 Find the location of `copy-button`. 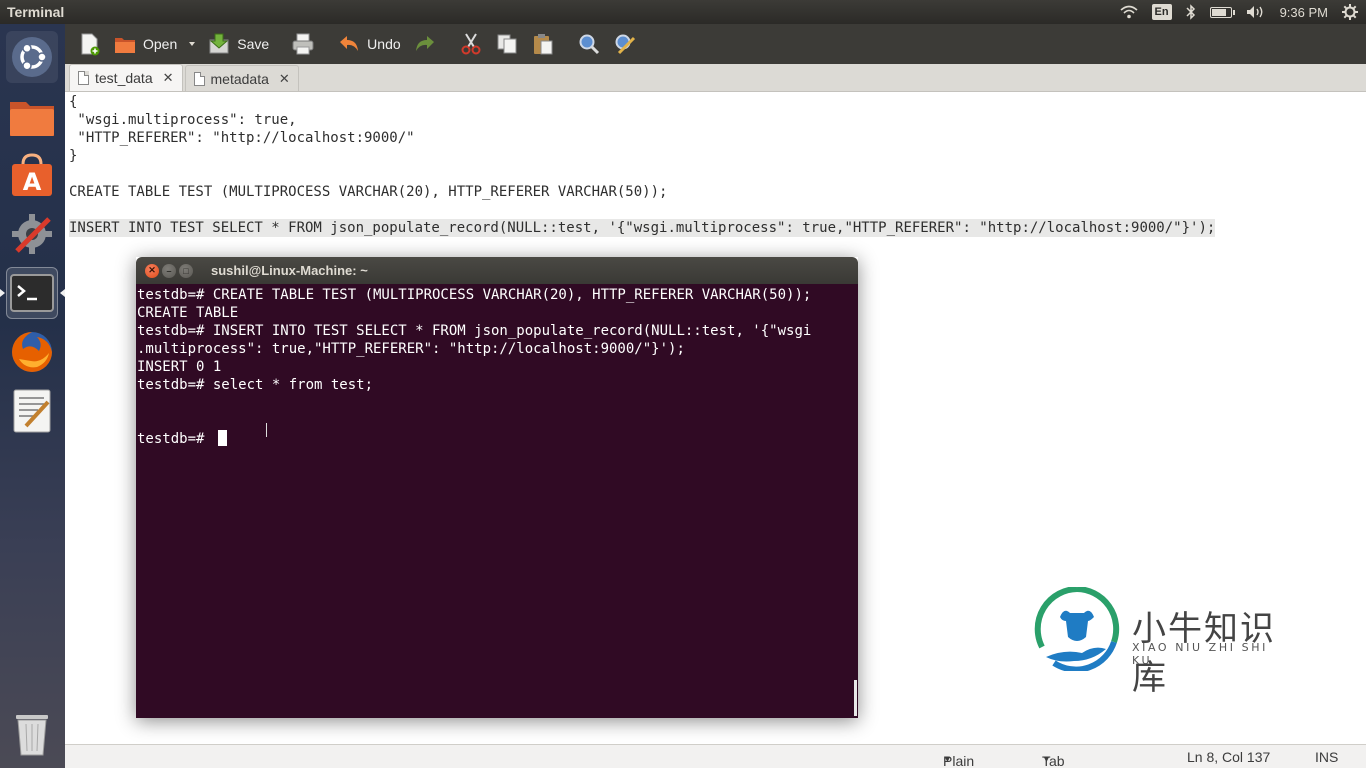

copy-button is located at coordinates (507, 44).